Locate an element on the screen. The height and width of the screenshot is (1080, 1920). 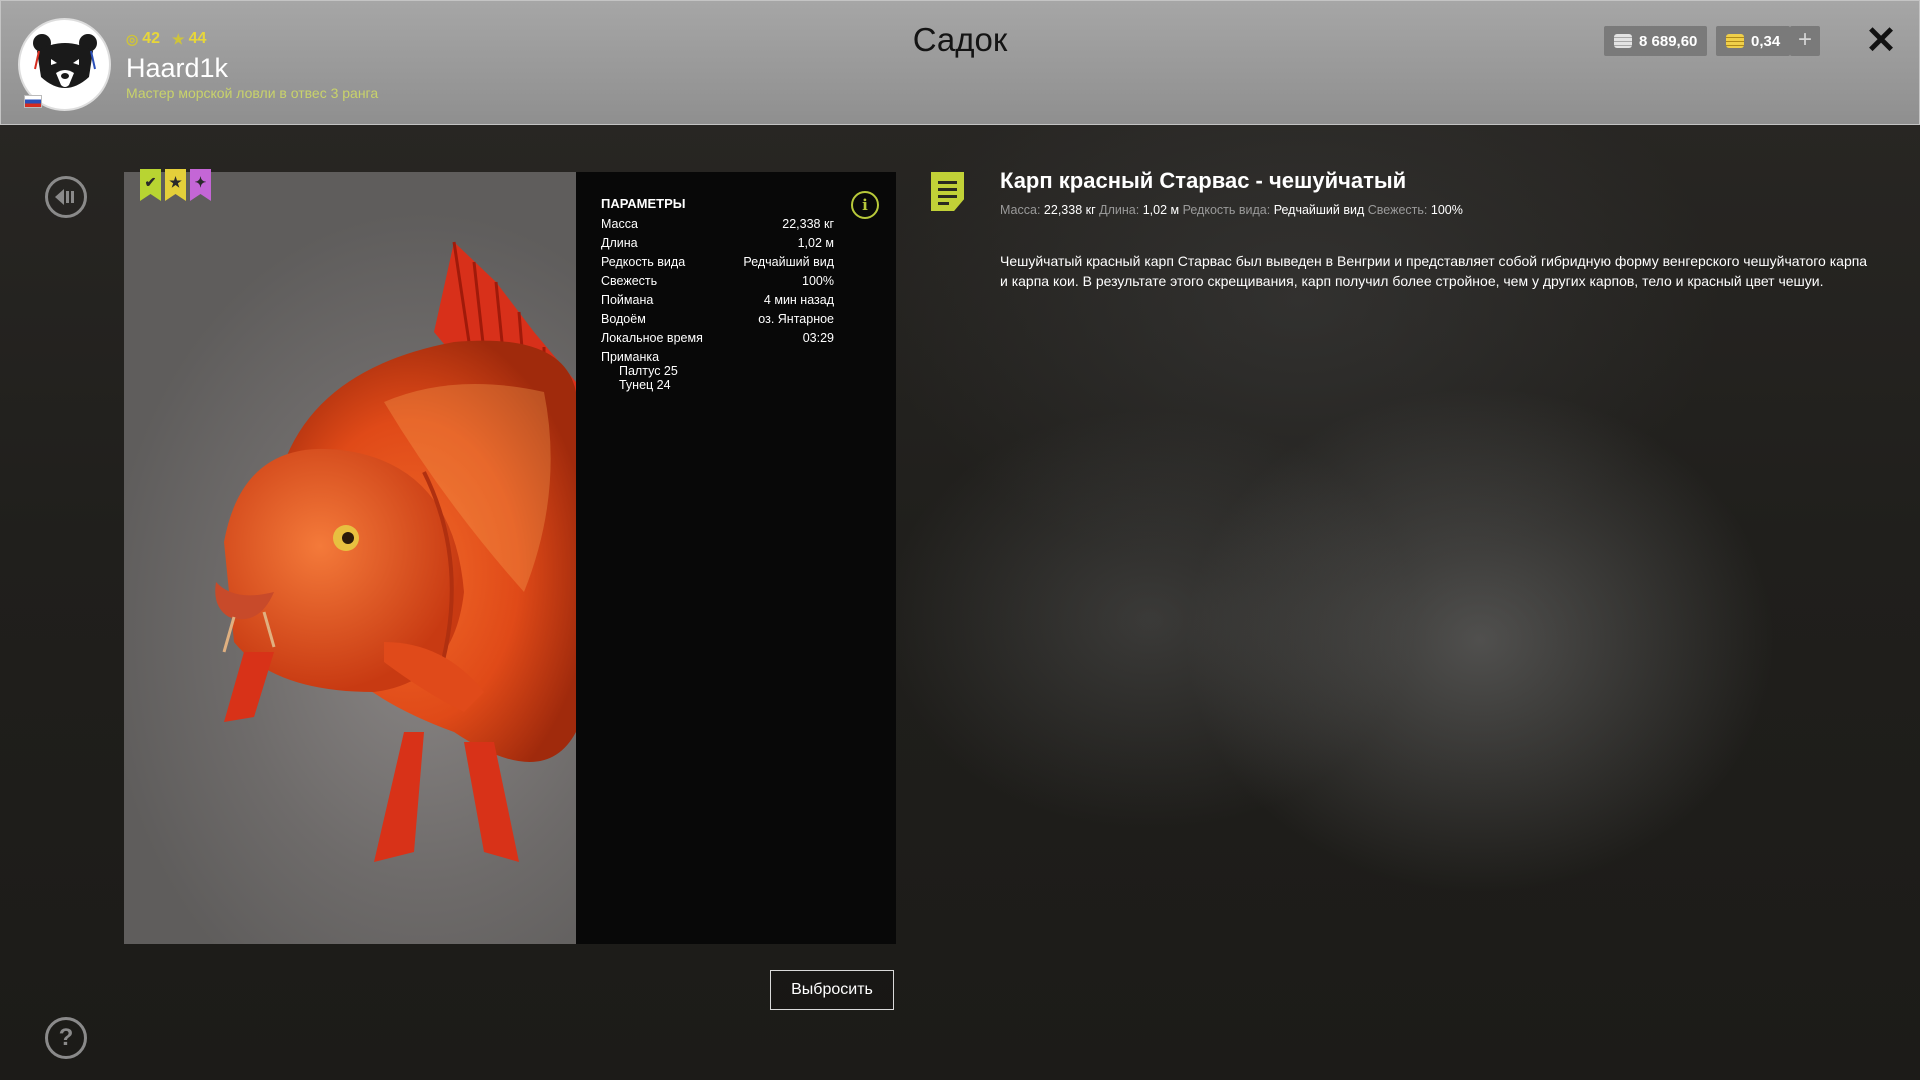
question-icon: ? is located at coordinates (66, 1037).